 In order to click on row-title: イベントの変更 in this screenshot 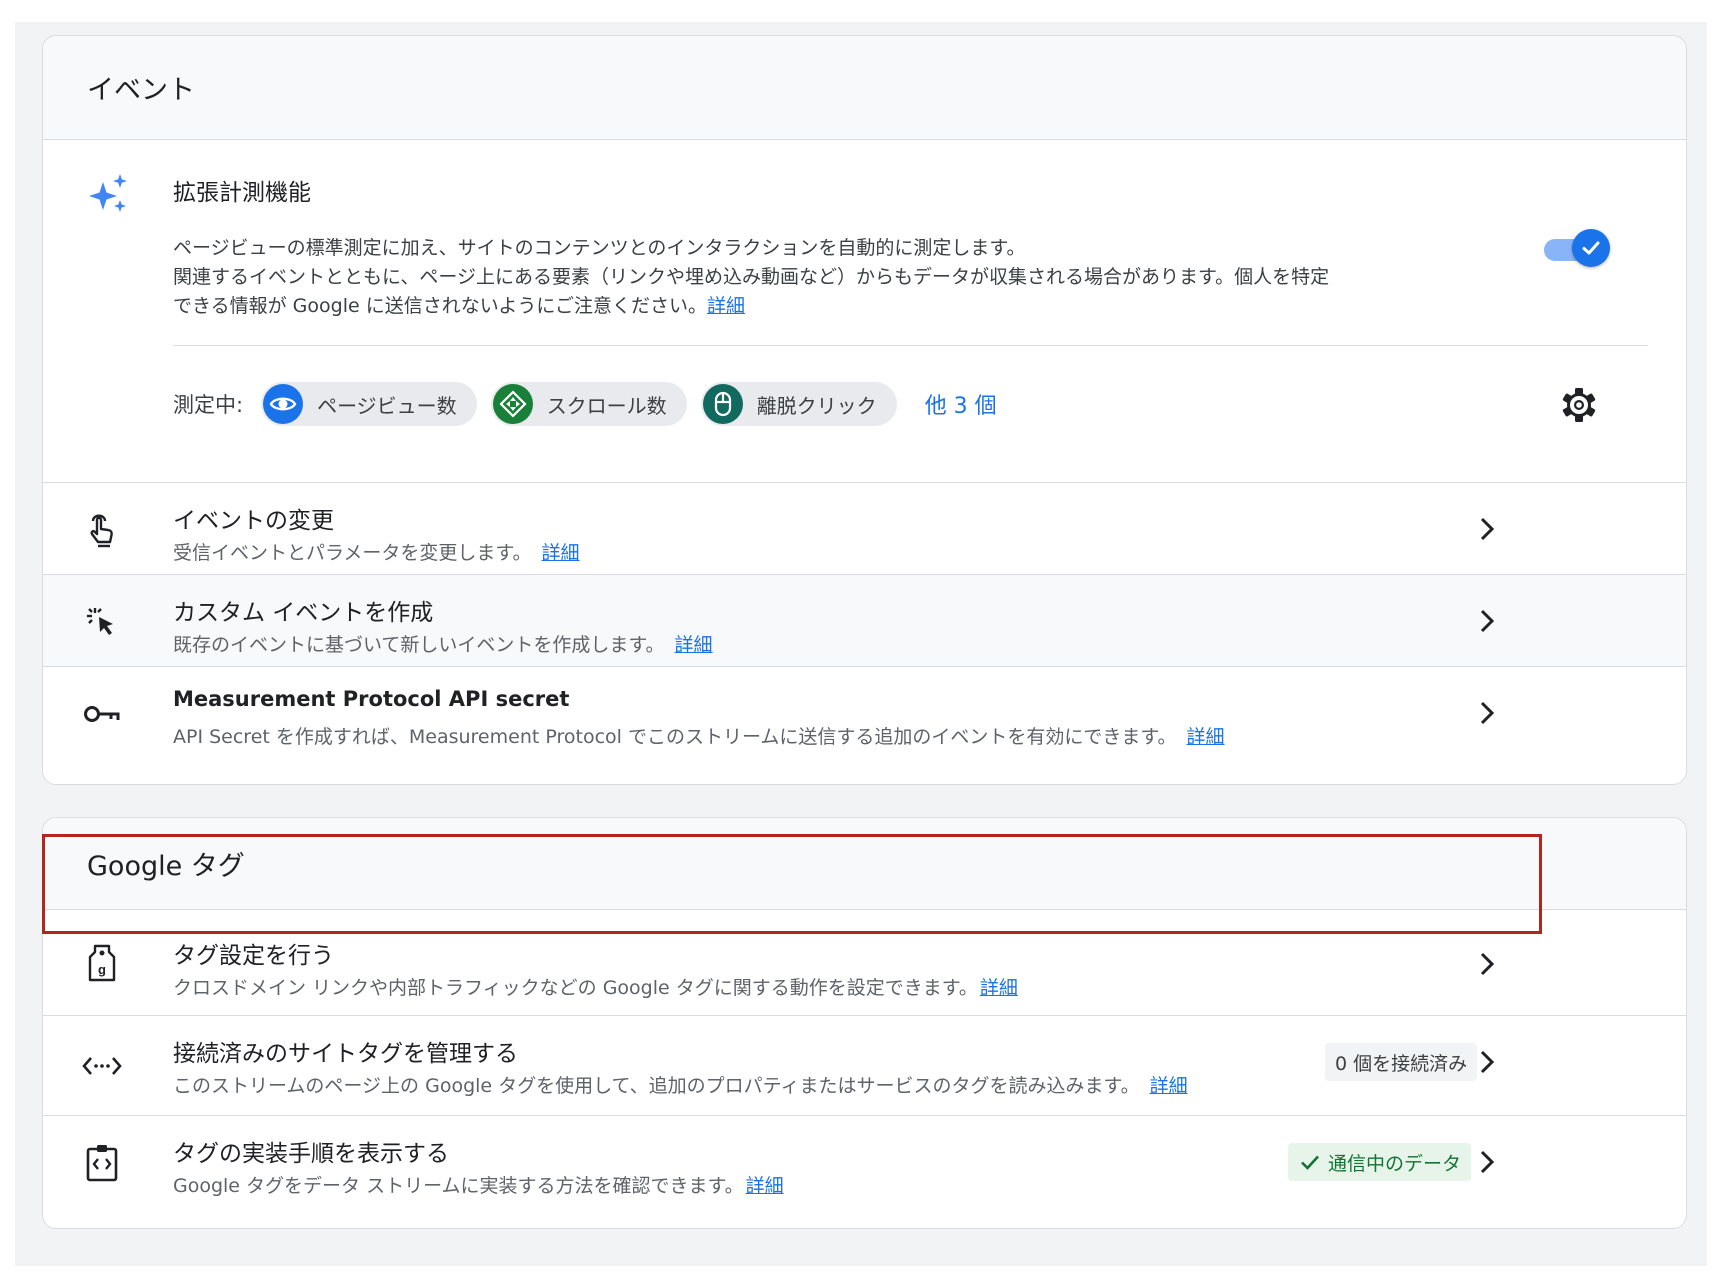, I will do `click(253, 521)`.